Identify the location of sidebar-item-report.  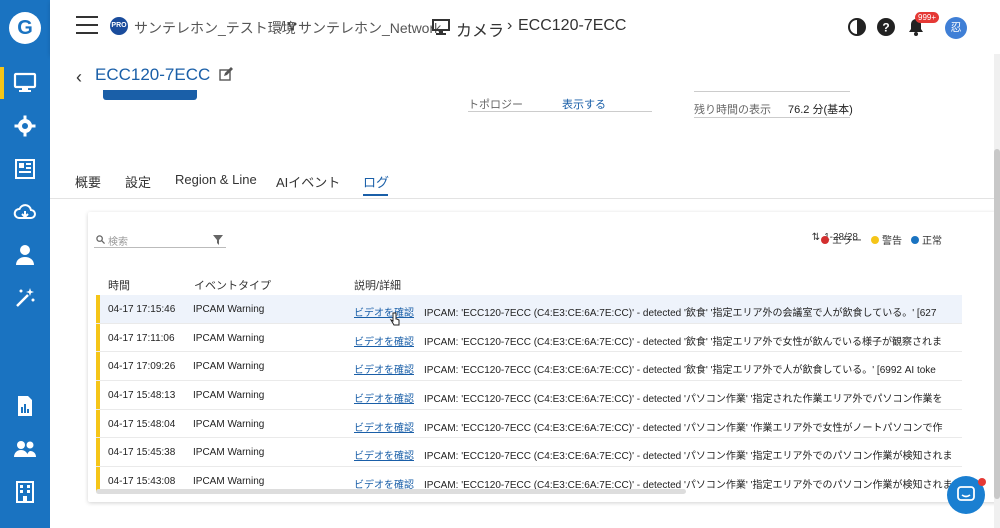
(25, 406).